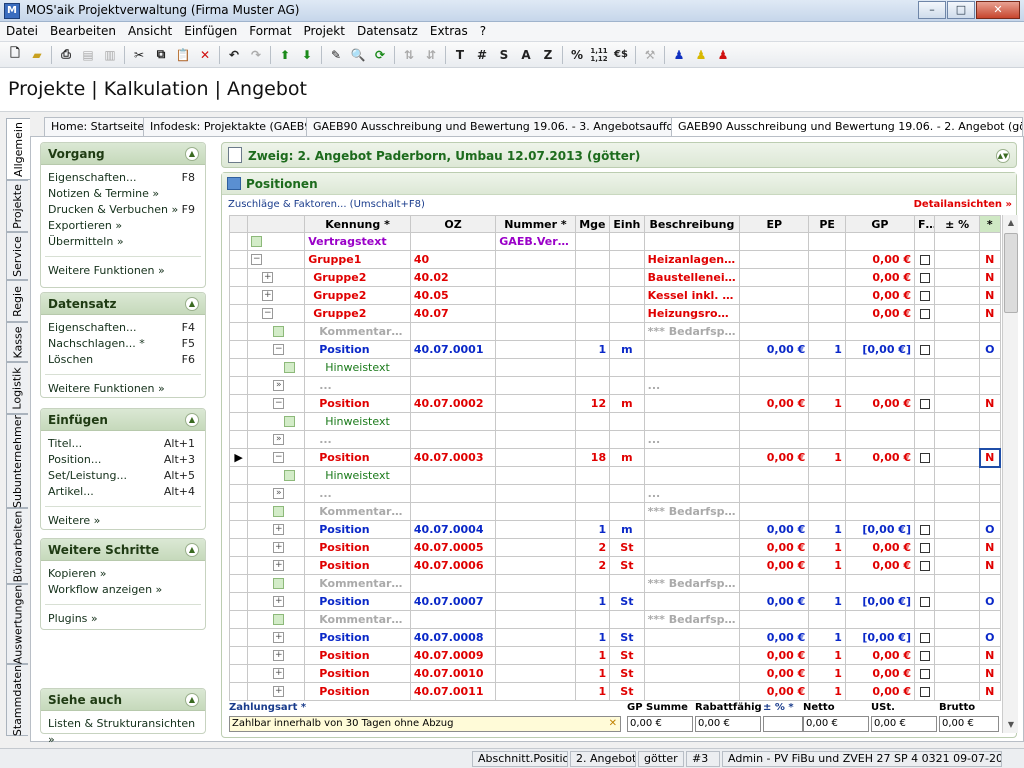  Describe the element at coordinates (453, 691) in the screenshot. I see `cell-oz: 40.07.0011` at that location.